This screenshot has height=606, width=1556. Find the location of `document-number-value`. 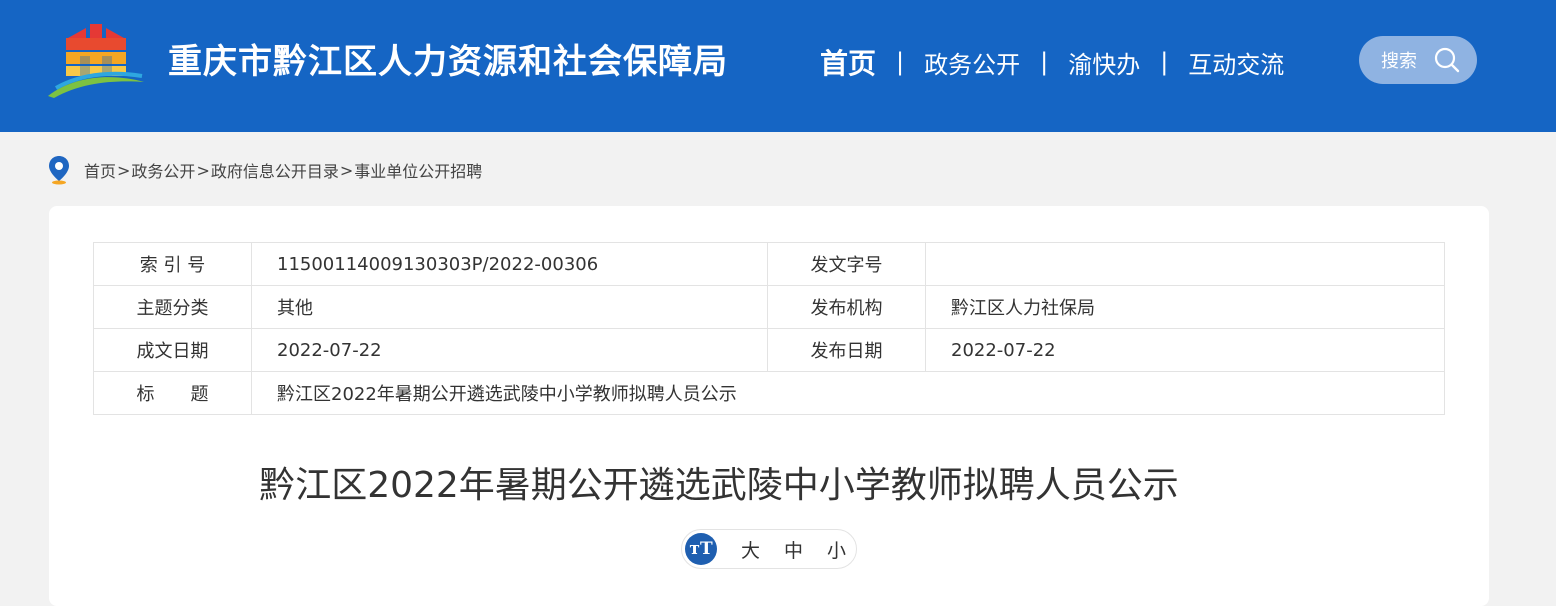

document-number-value is located at coordinates (1185, 264).